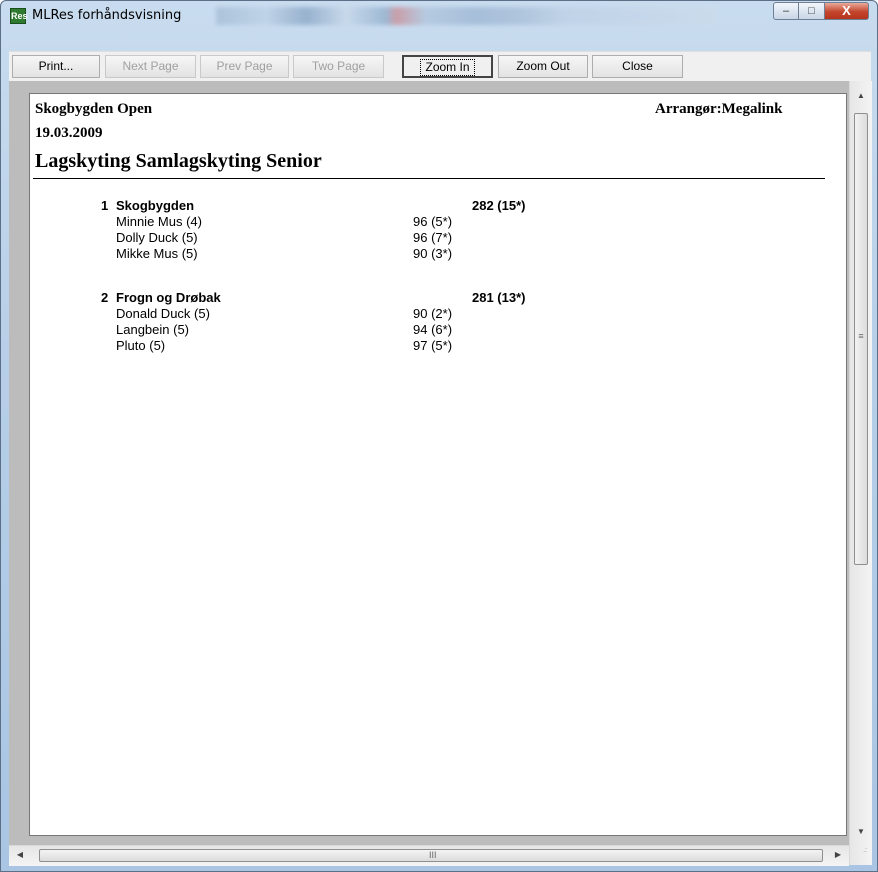 The height and width of the screenshot is (872, 878). I want to click on close-button: Close, so click(637, 66).